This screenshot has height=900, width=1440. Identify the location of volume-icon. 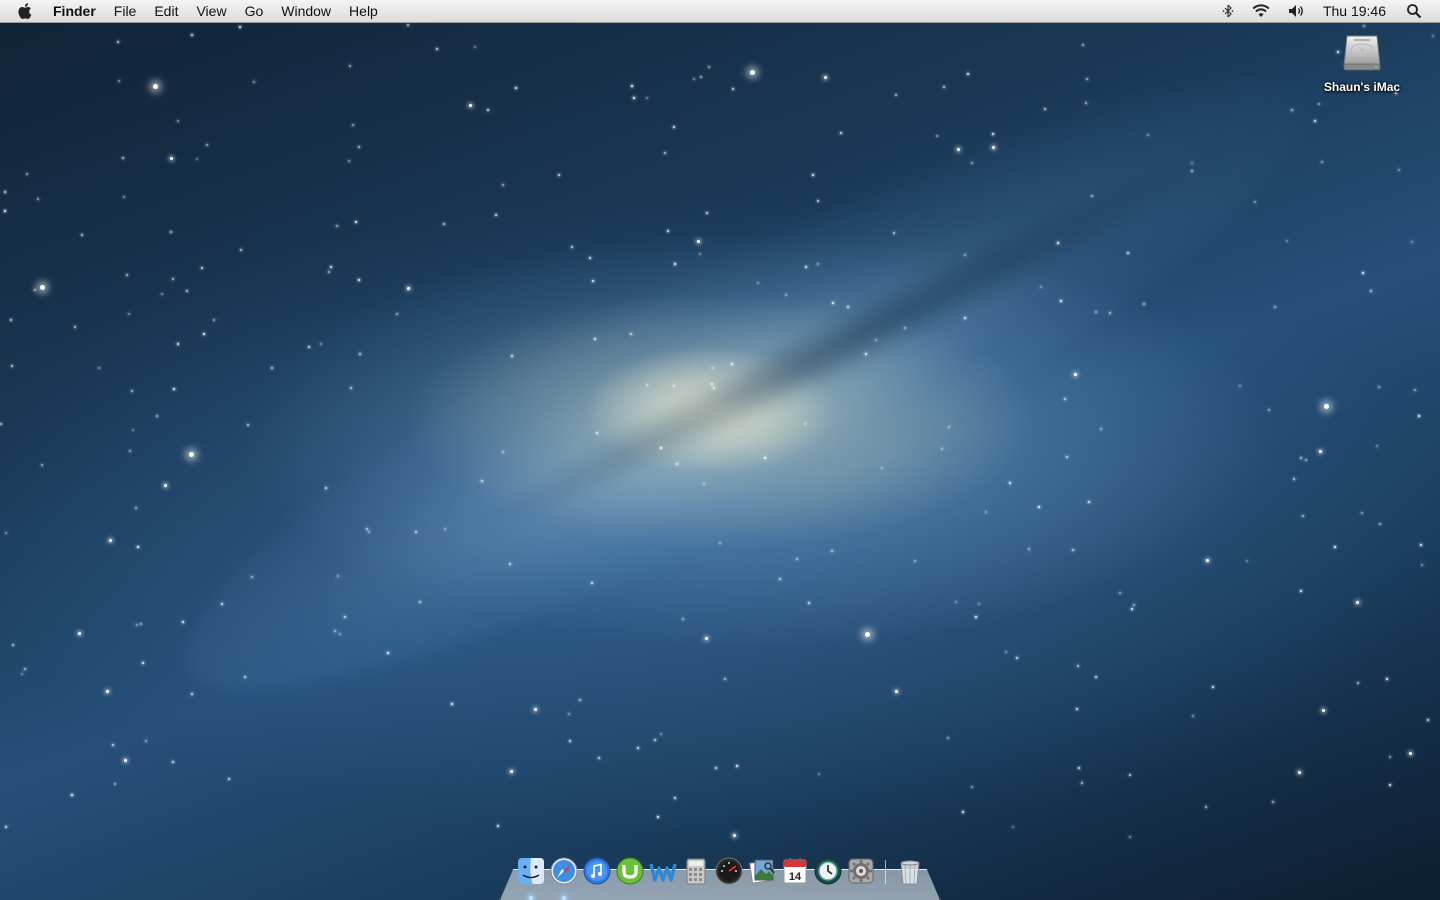
(1296, 11).